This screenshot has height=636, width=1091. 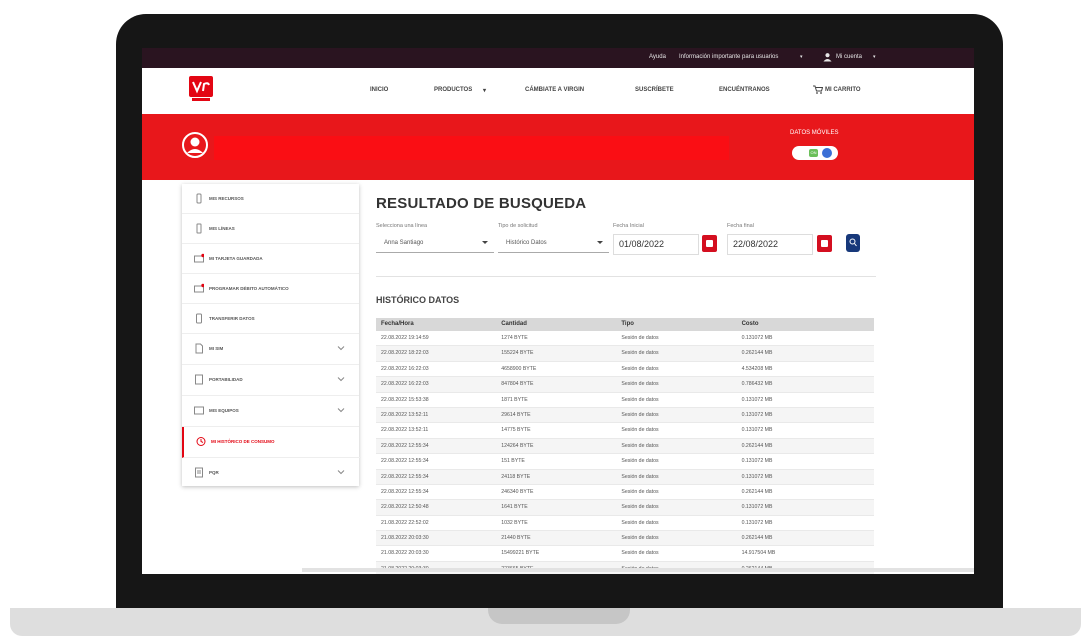 What do you see at coordinates (514, 324) in the screenshot?
I see `header-cantidad: Cantidad` at bounding box center [514, 324].